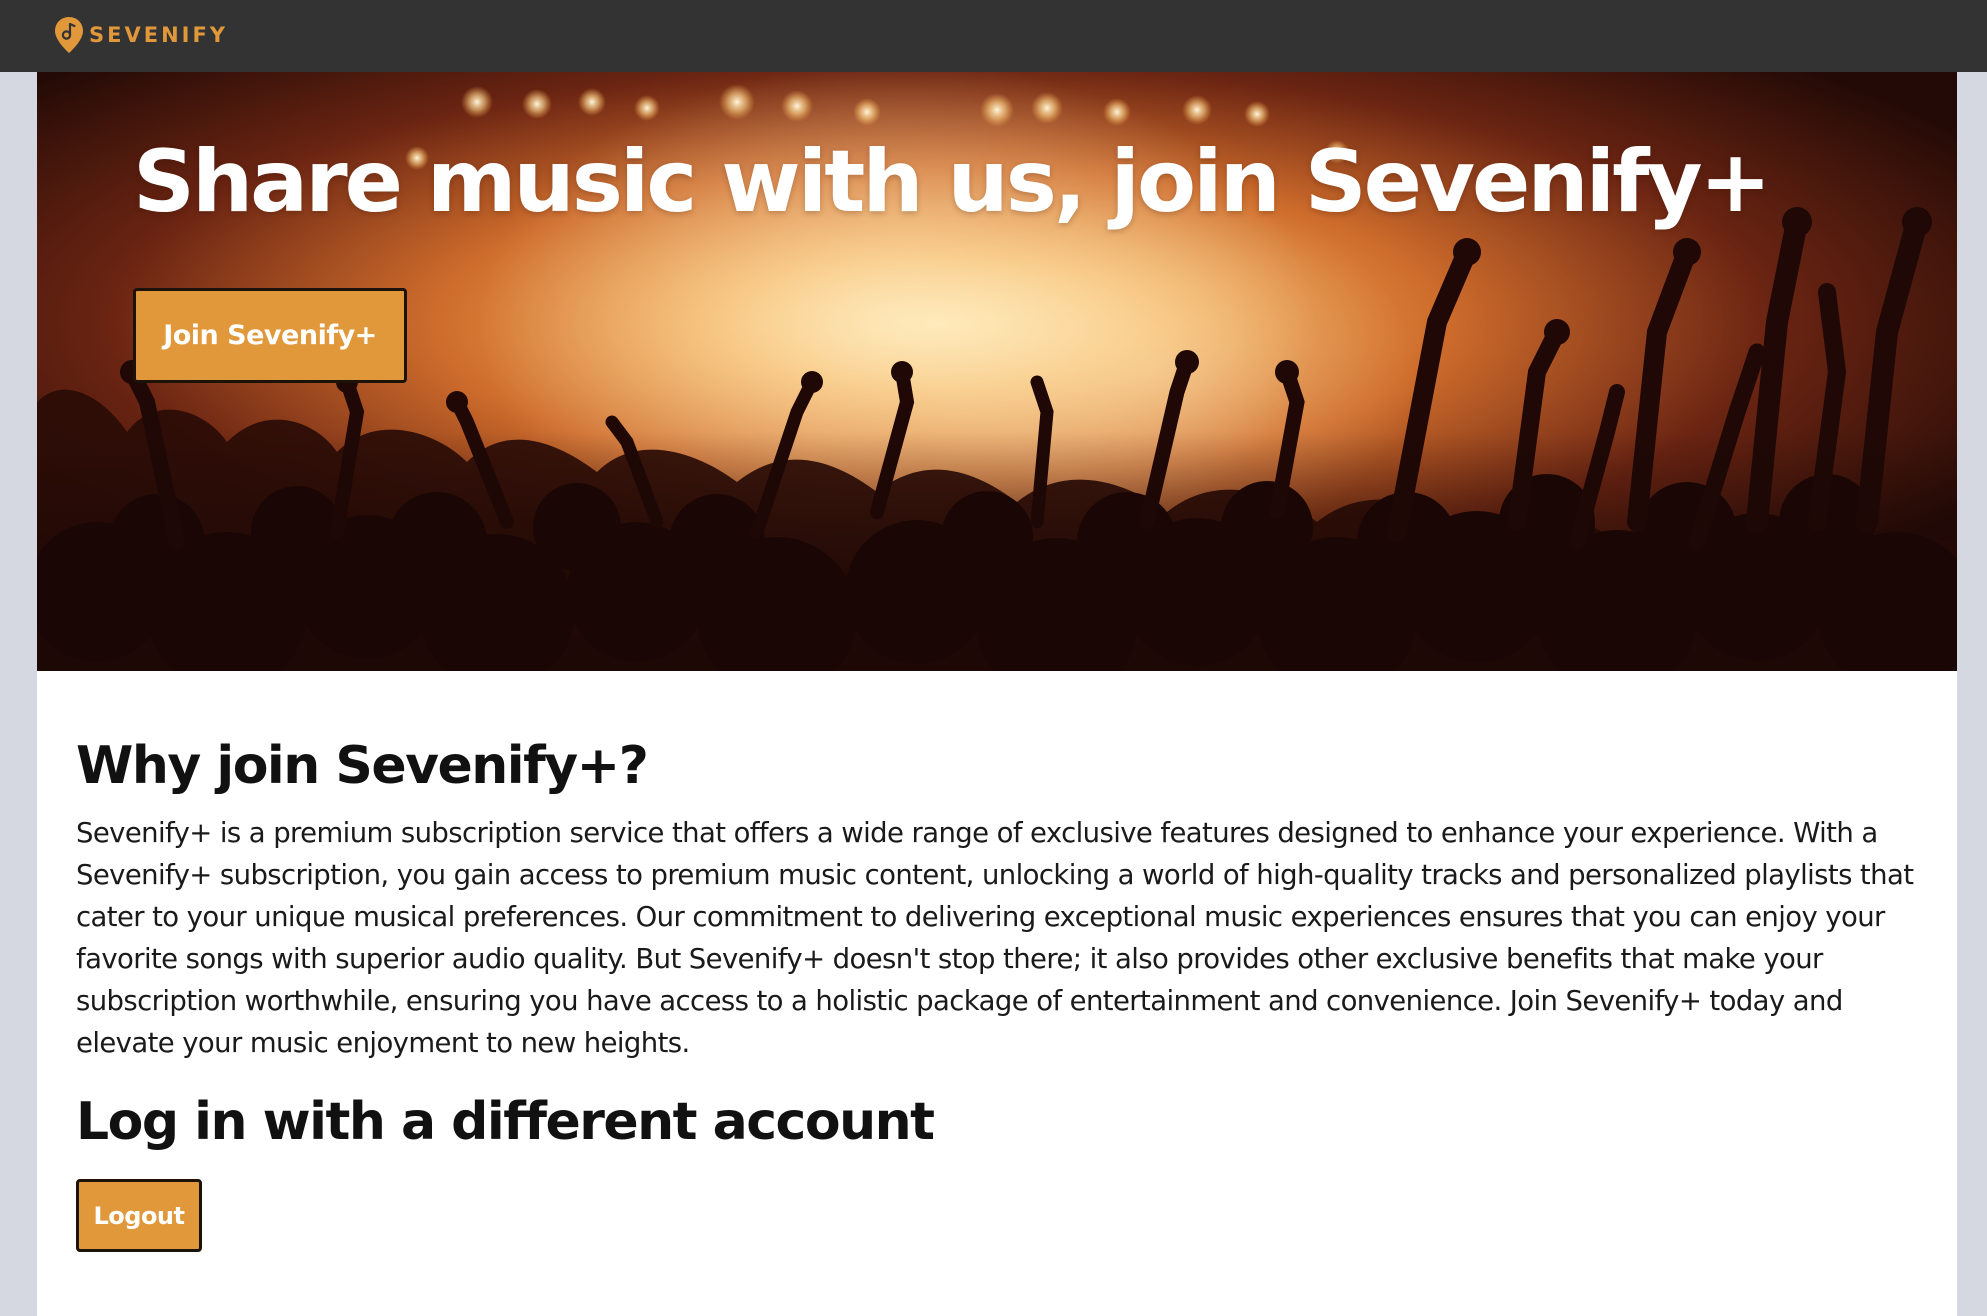  Describe the element at coordinates (362, 766) in the screenshot. I see `why-join-heading: Why join Sevenify+?` at that location.